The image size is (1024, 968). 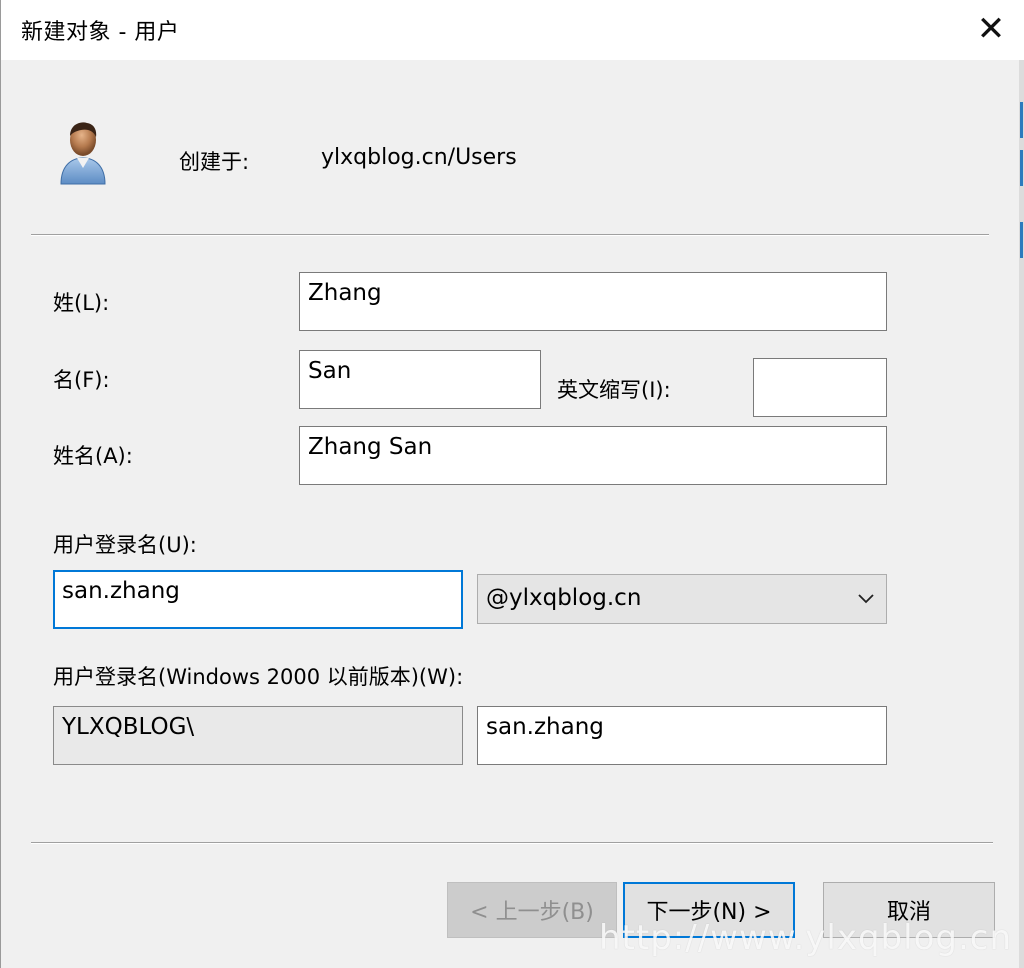 I want to click on pre2000-logon-label: 用户登录名(Windows 2000 以前版本)(W):, so click(x=258, y=677).